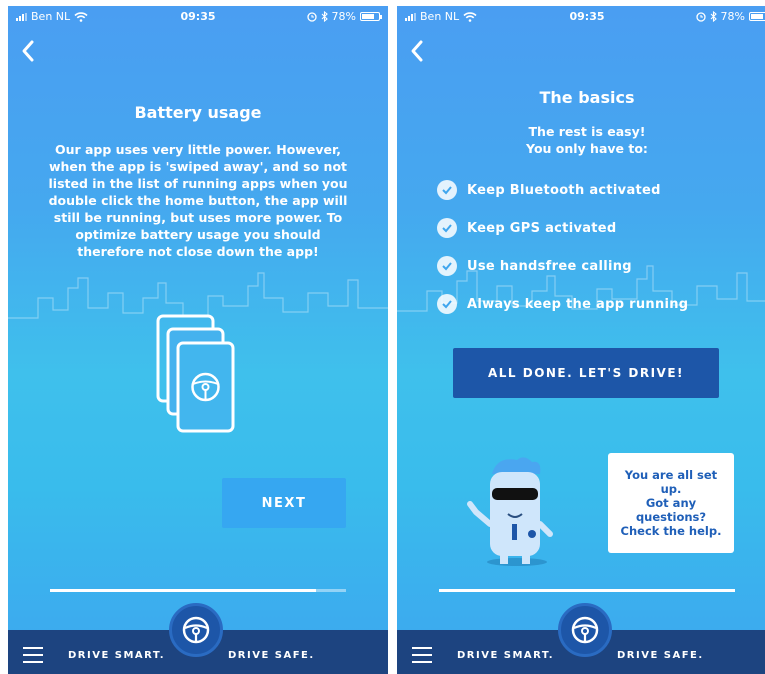 Image resolution: width=765 pixels, height=674 pixels. Describe the element at coordinates (542, 228) in the screenshot. I see `checklist-item-label: Keep GPS activated` at that location.